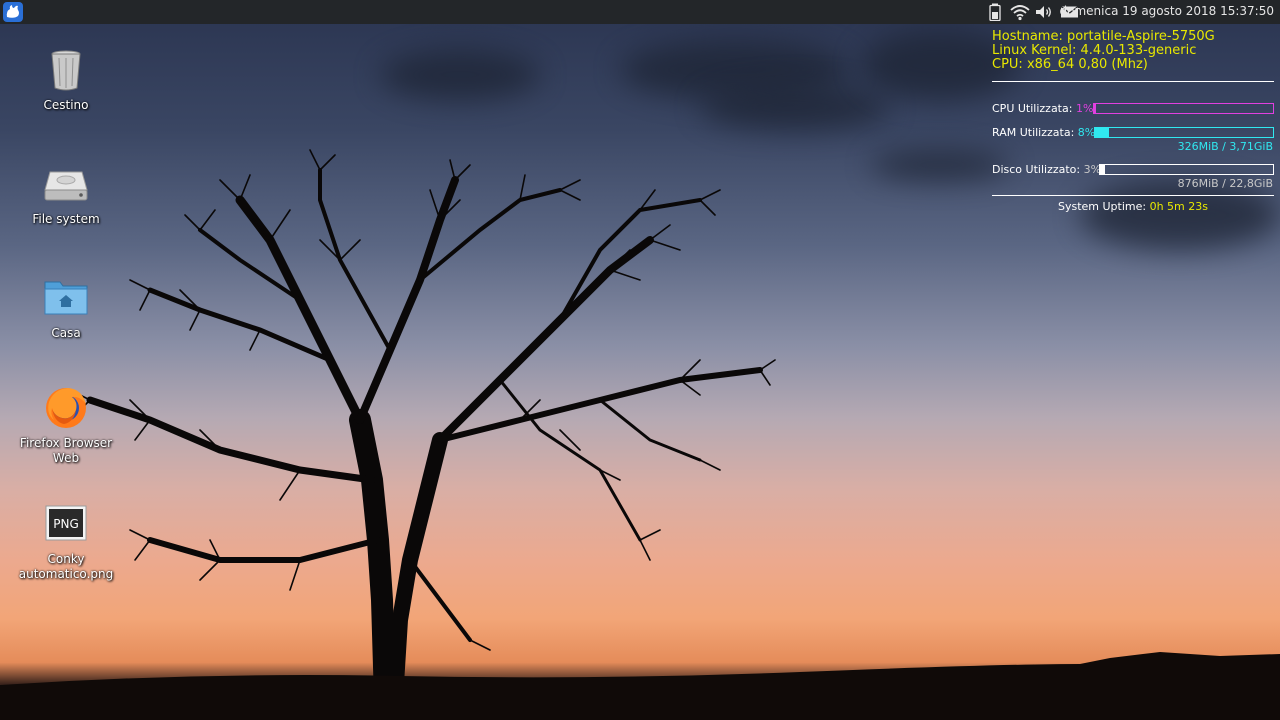  Describe the element at coordinates (1225, 183) in the screenshot. I see `conky-disk-detail: 876MiB / 22,8GiB` at that location.